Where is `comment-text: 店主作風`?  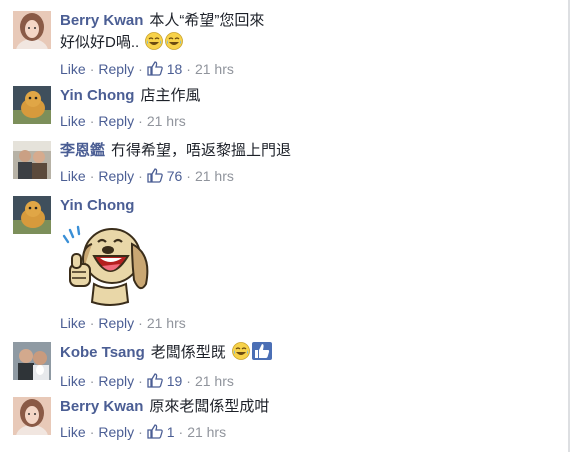 comment-text: 店主作風 is located at coordinates (170, 95).